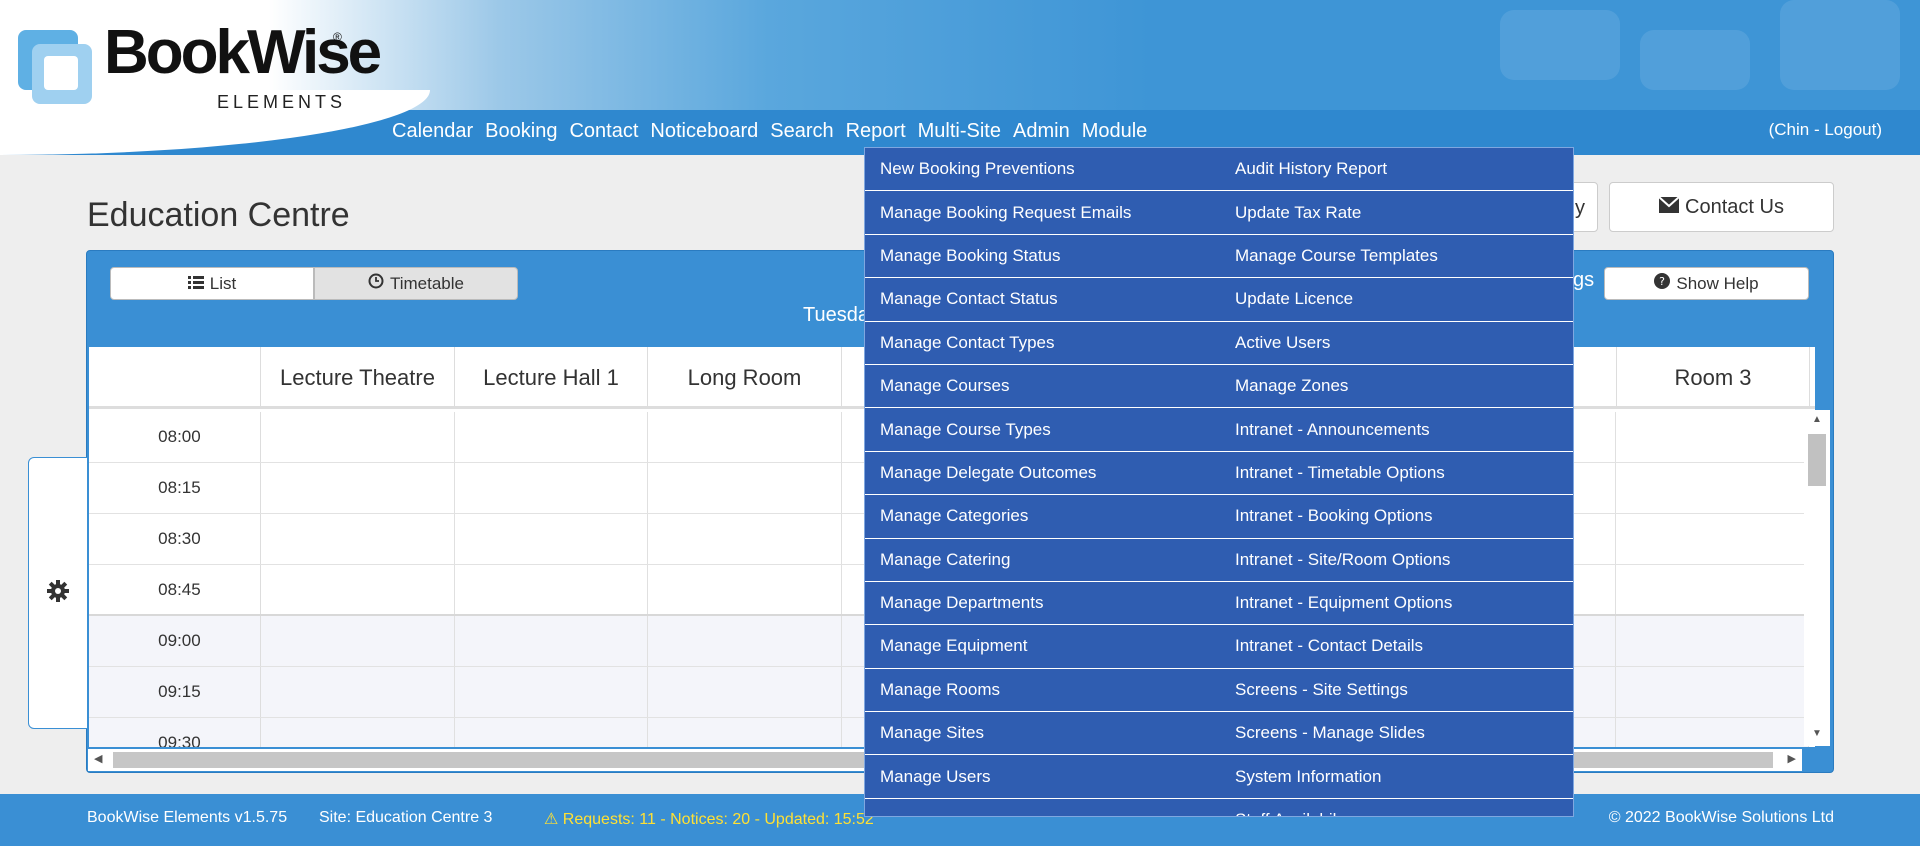  I want to click on warning-icon: ⚠, so click(551, 819).